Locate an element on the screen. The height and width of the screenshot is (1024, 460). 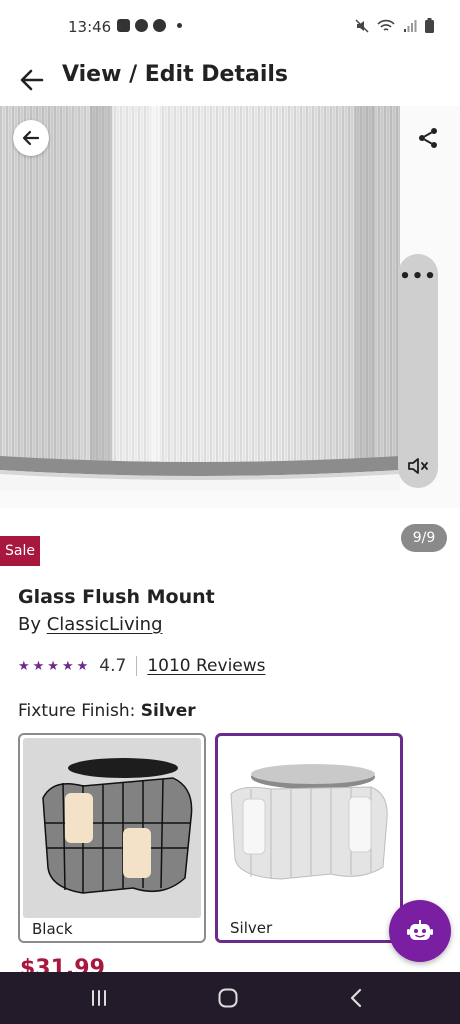
rating-value: 4.7 is located at coordinates (113, 666).